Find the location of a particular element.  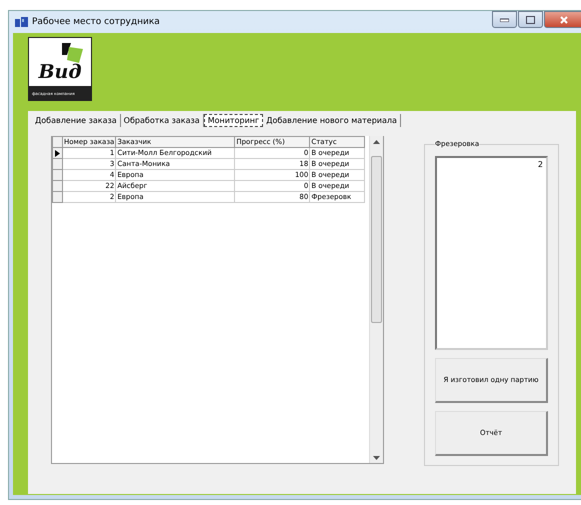

close-button is located at coordinates (562, 19).